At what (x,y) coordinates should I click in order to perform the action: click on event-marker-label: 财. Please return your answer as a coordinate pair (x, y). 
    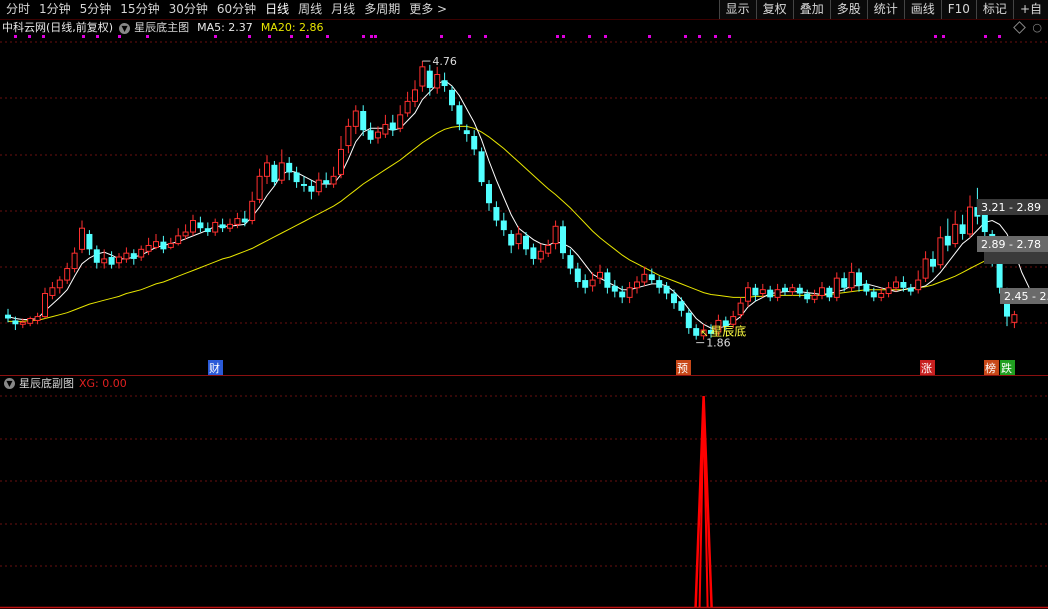
    Looking at the image, I should click on (214, 368).